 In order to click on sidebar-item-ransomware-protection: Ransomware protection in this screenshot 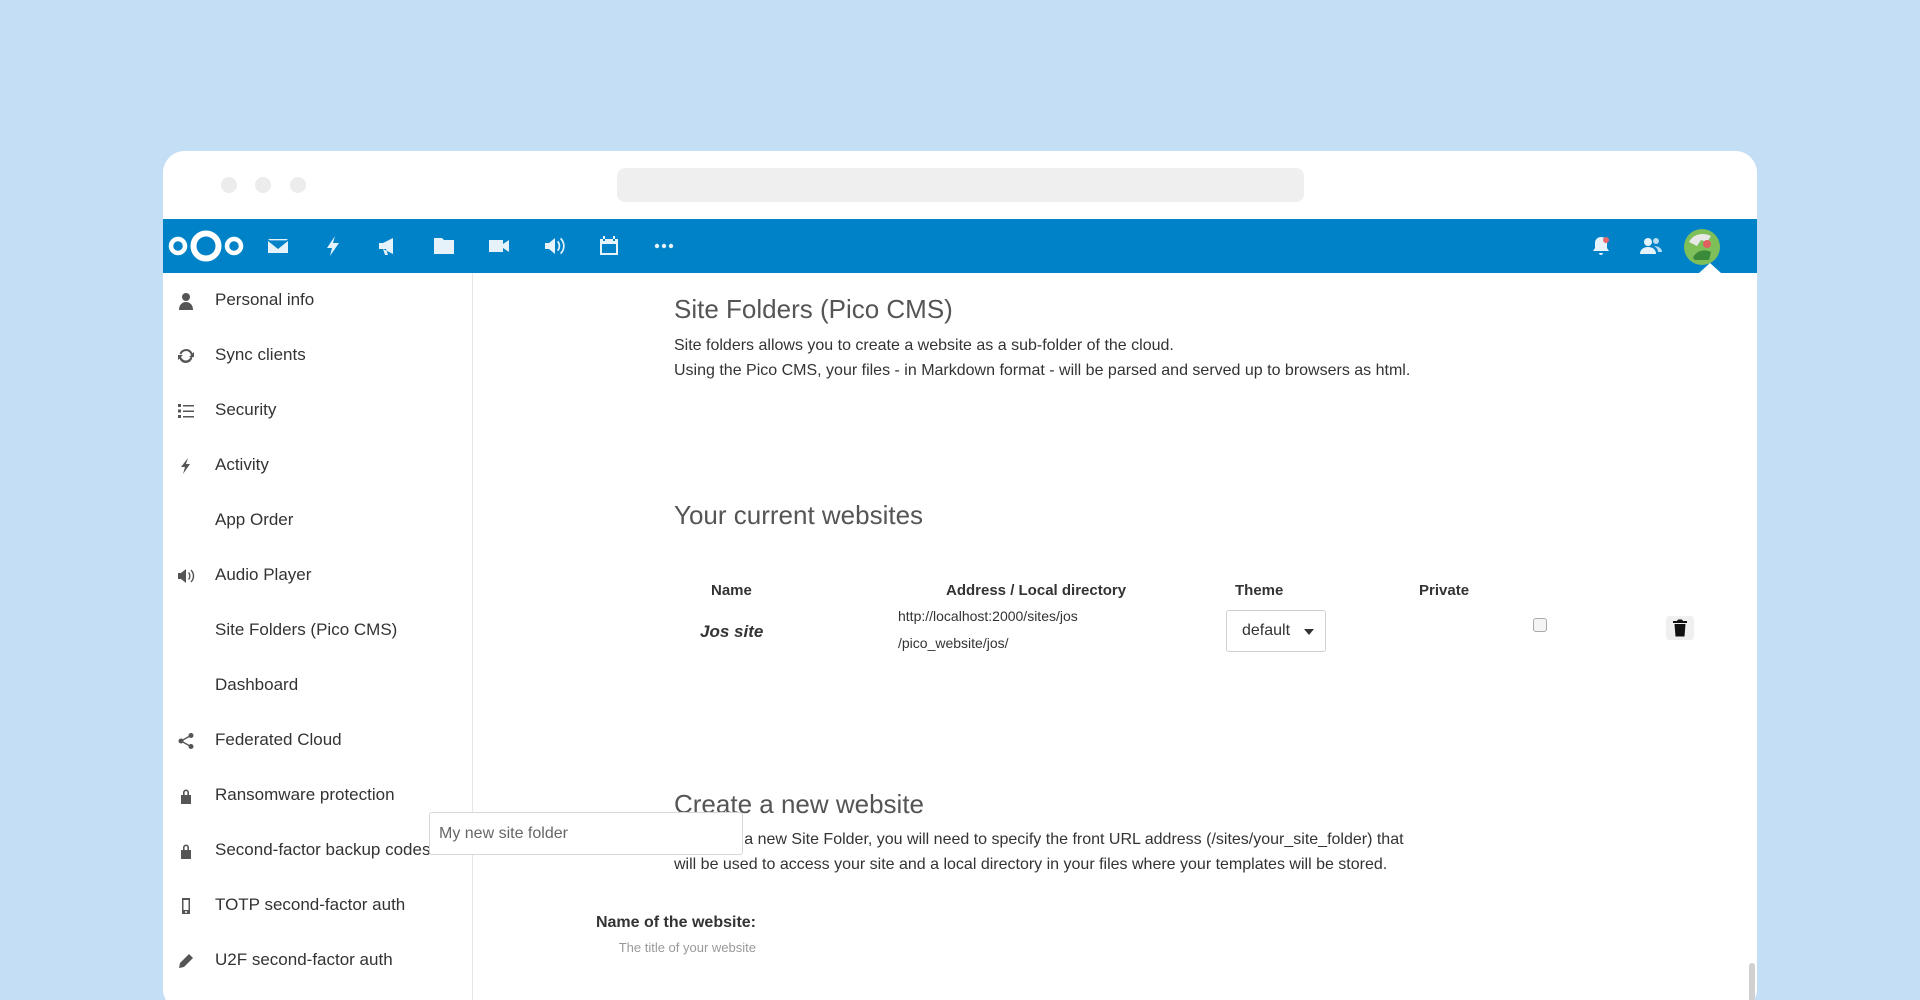, I will do `click(317, 795)`.